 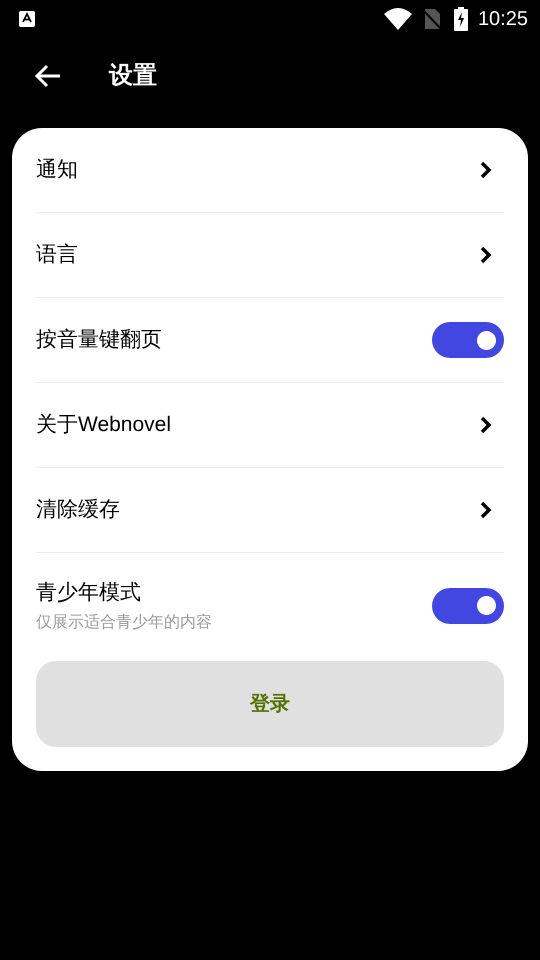 I want to click on settings-row: 语言, so click(x=270, y=255).